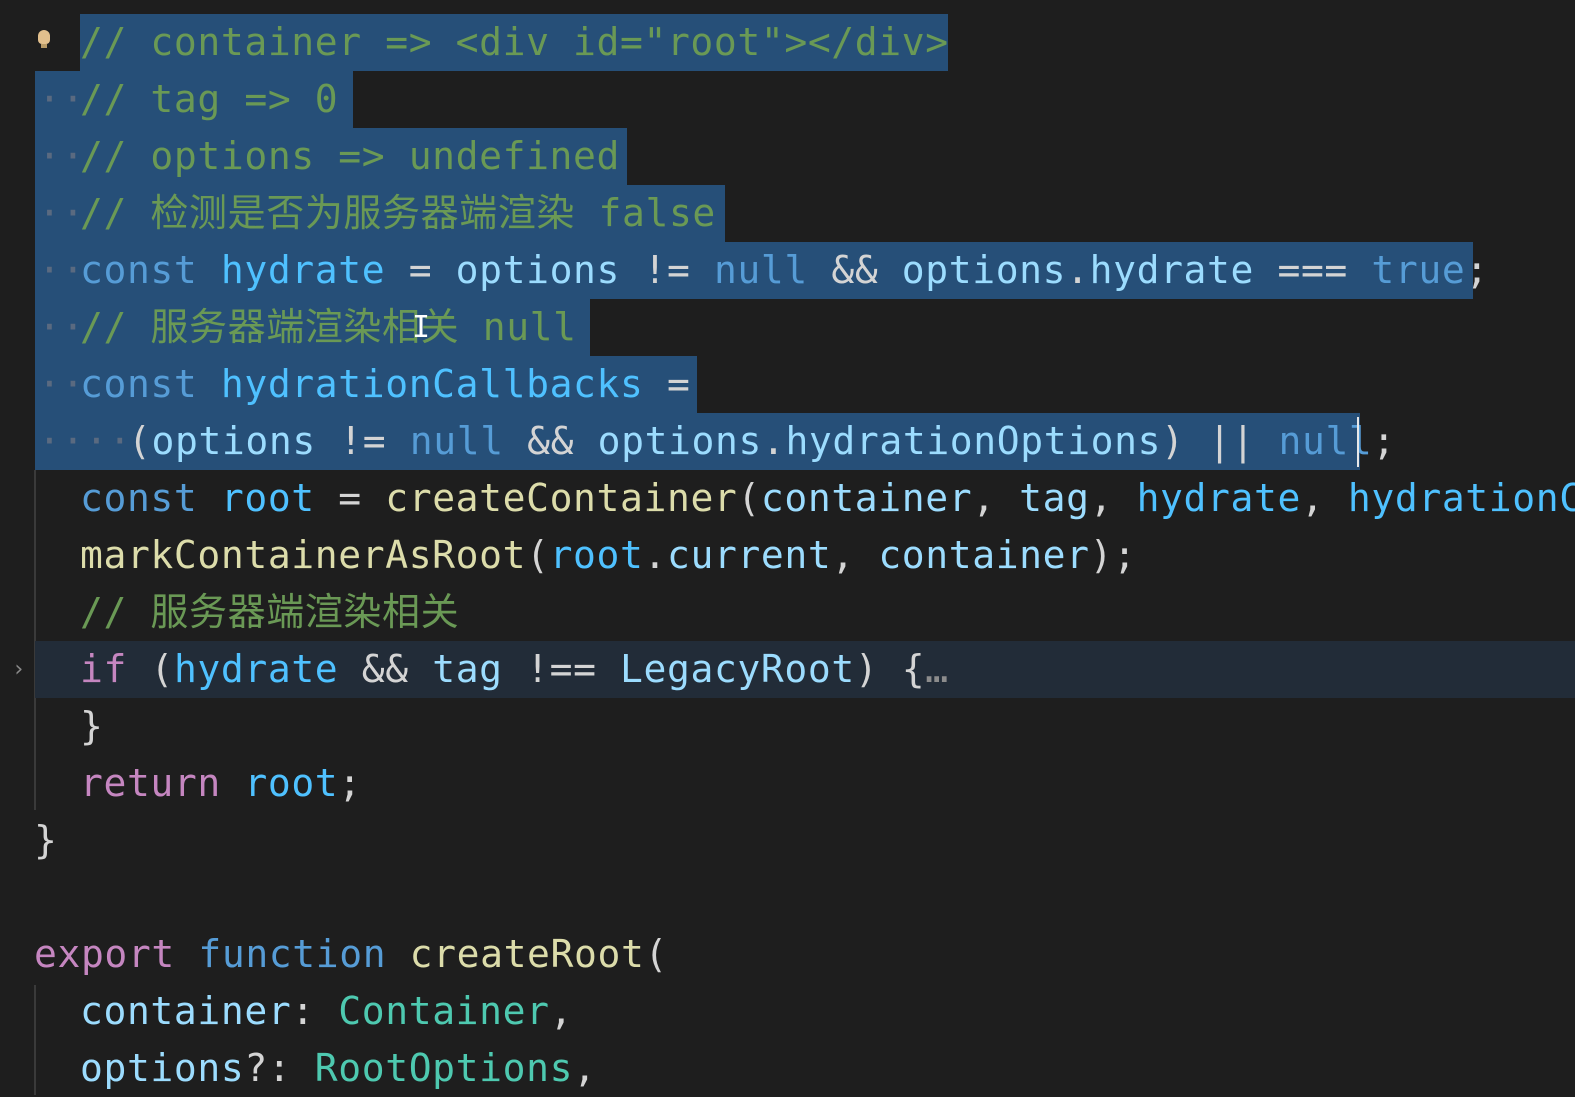 This screenshot has height=1097, width=1575. I want to click on line-code: // container => <div id="root"></div>, so click(514, 42).